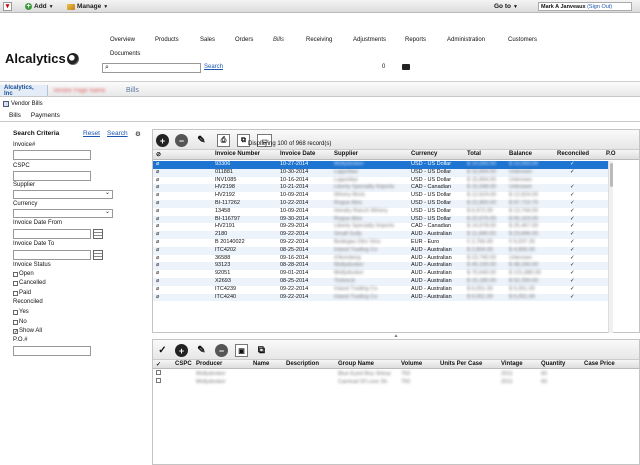  Describe the element at coordinates (573, 154) in the screenshot. I see `col-reconciled: Reconciled` at that location.